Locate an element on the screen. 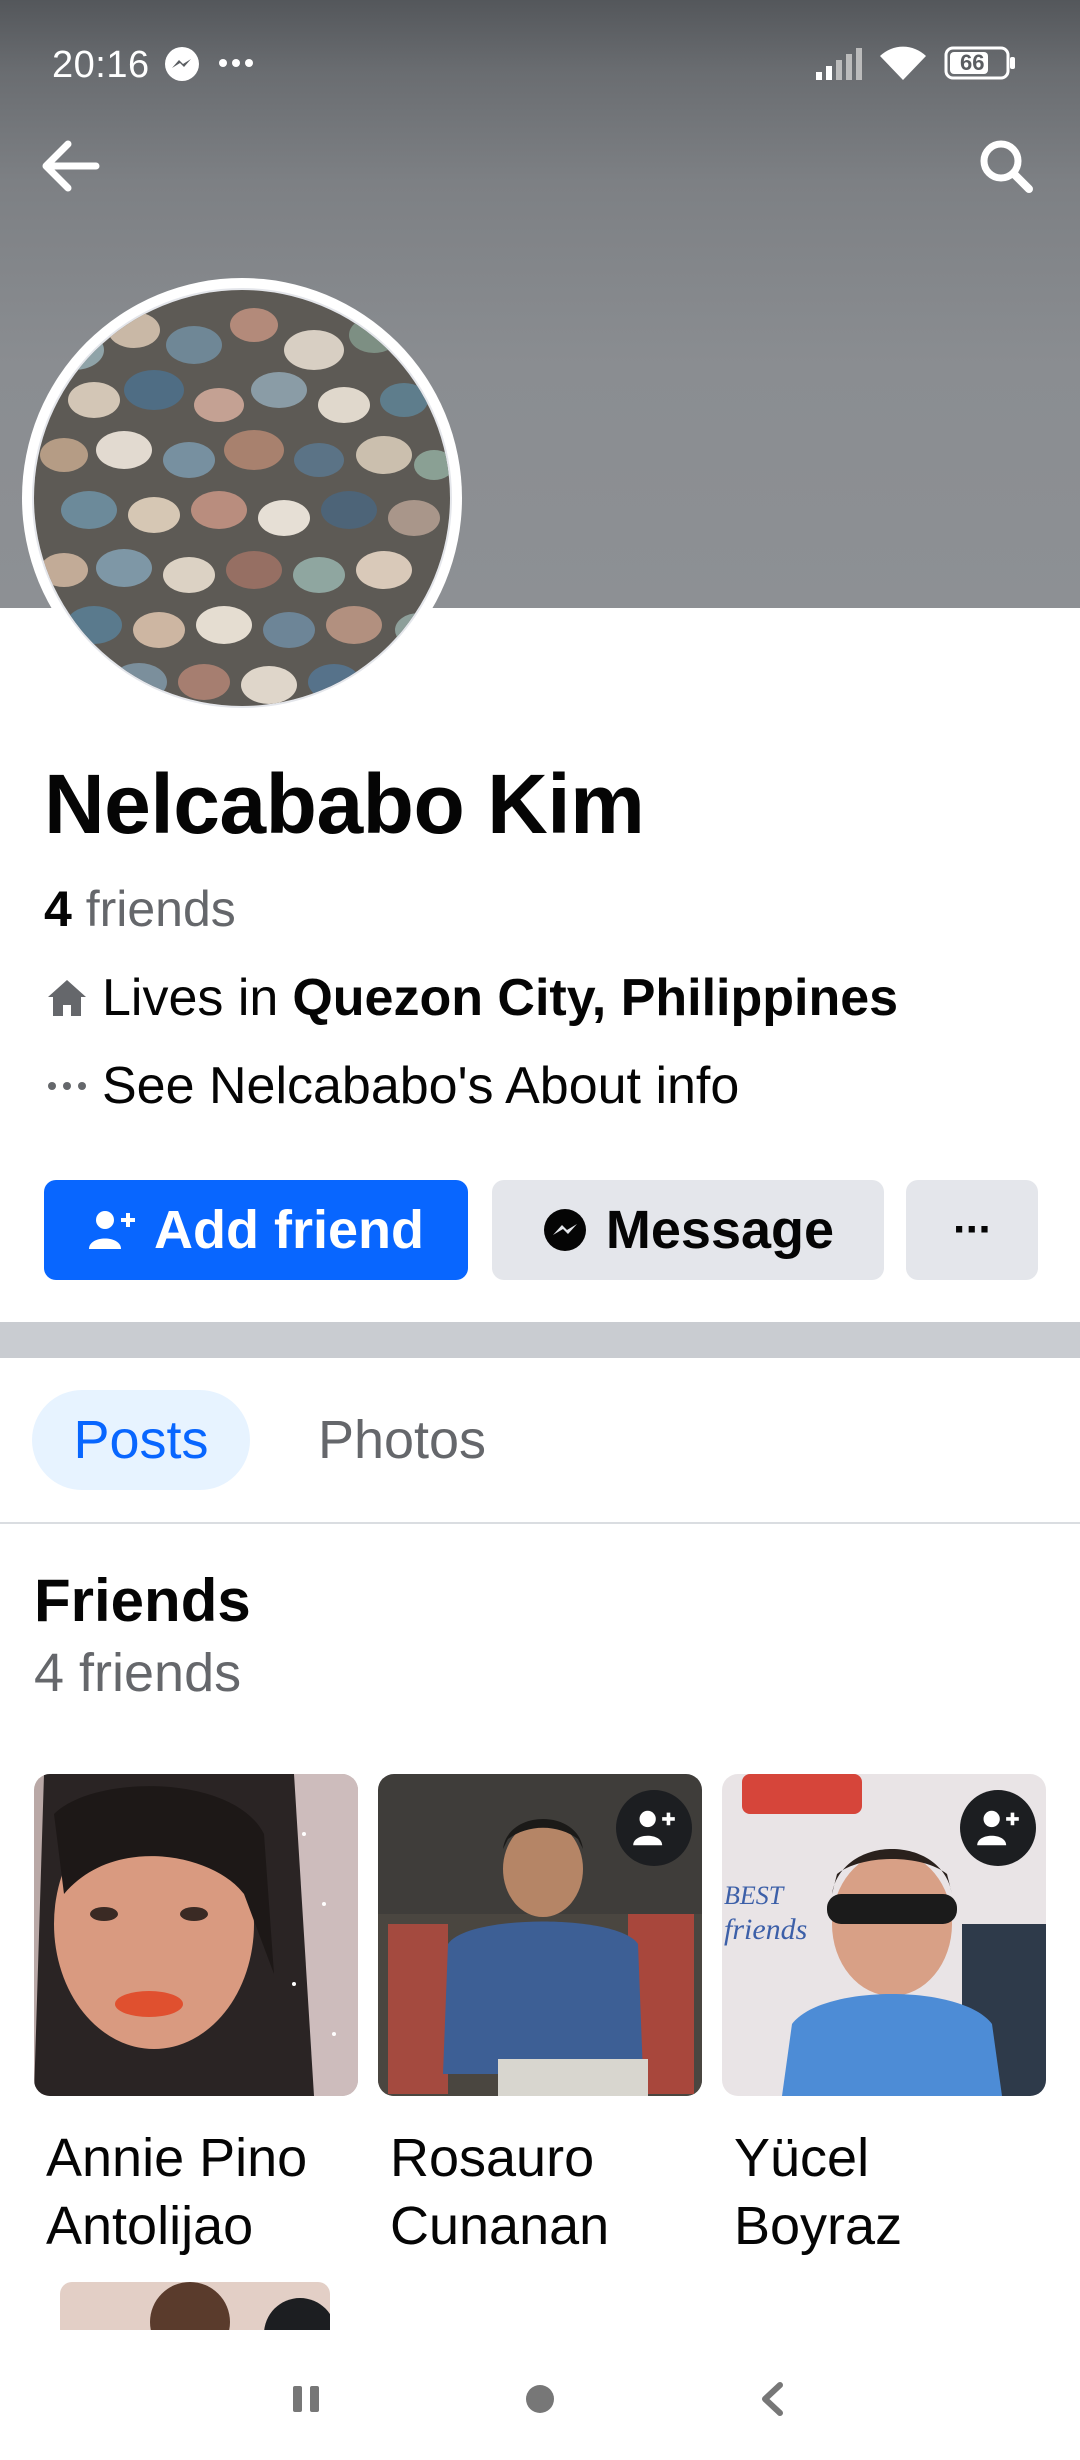 Image resolution: width=1080 pixels, height=2460 pixels. lives-in-row: Lives in Quezon City, Philippines is located at coordinates (471, 998).